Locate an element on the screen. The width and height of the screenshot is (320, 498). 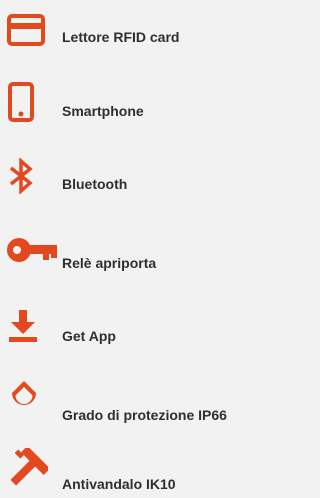
feature-label-get-app: Get App is located at coordinates (89, 336).